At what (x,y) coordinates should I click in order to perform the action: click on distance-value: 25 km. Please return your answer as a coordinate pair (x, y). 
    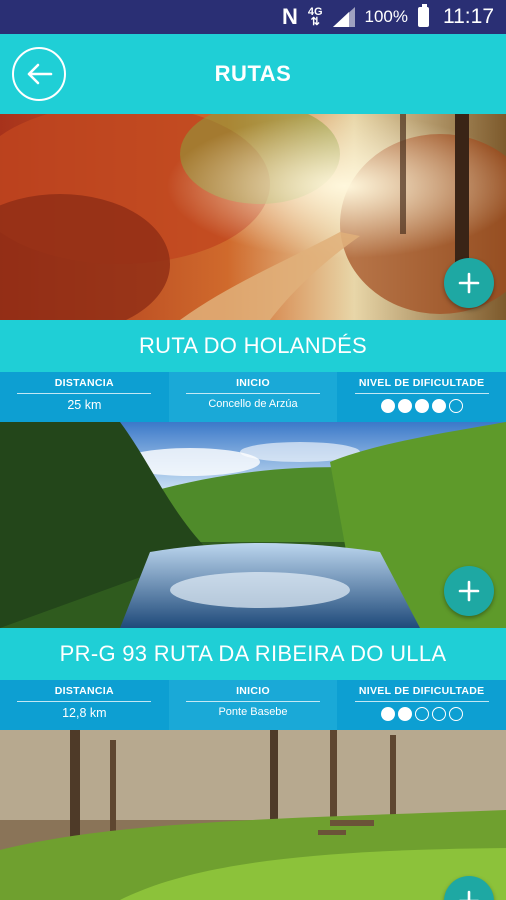
    Looking at the image, I should click on (84, 405).